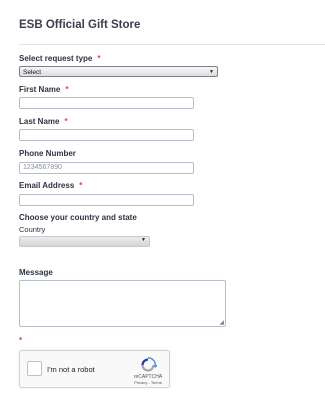 Image resolution: width=325 pixels, height=400 pixels. I want to click on recaptcha-checkbox, so click(34, 368).